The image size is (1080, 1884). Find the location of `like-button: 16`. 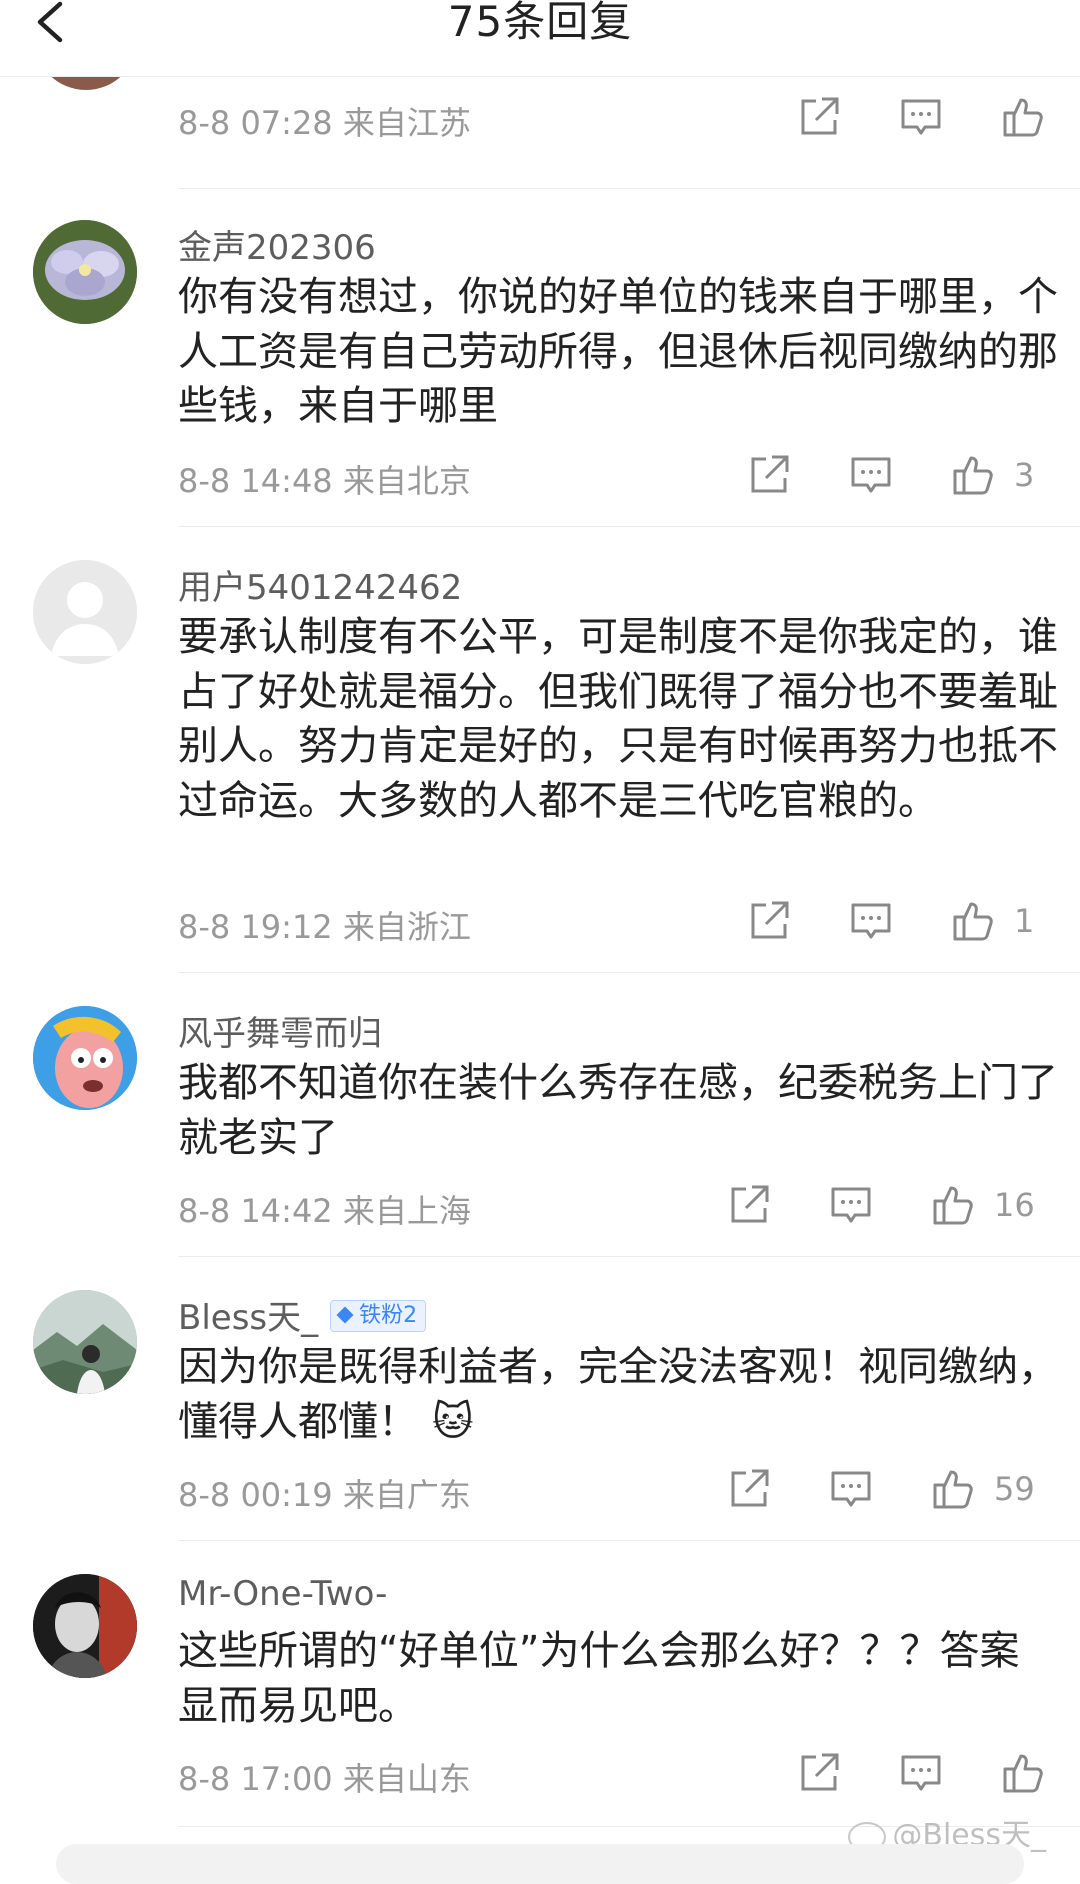

like-button: 16 is located at coordinates (982, 1205).